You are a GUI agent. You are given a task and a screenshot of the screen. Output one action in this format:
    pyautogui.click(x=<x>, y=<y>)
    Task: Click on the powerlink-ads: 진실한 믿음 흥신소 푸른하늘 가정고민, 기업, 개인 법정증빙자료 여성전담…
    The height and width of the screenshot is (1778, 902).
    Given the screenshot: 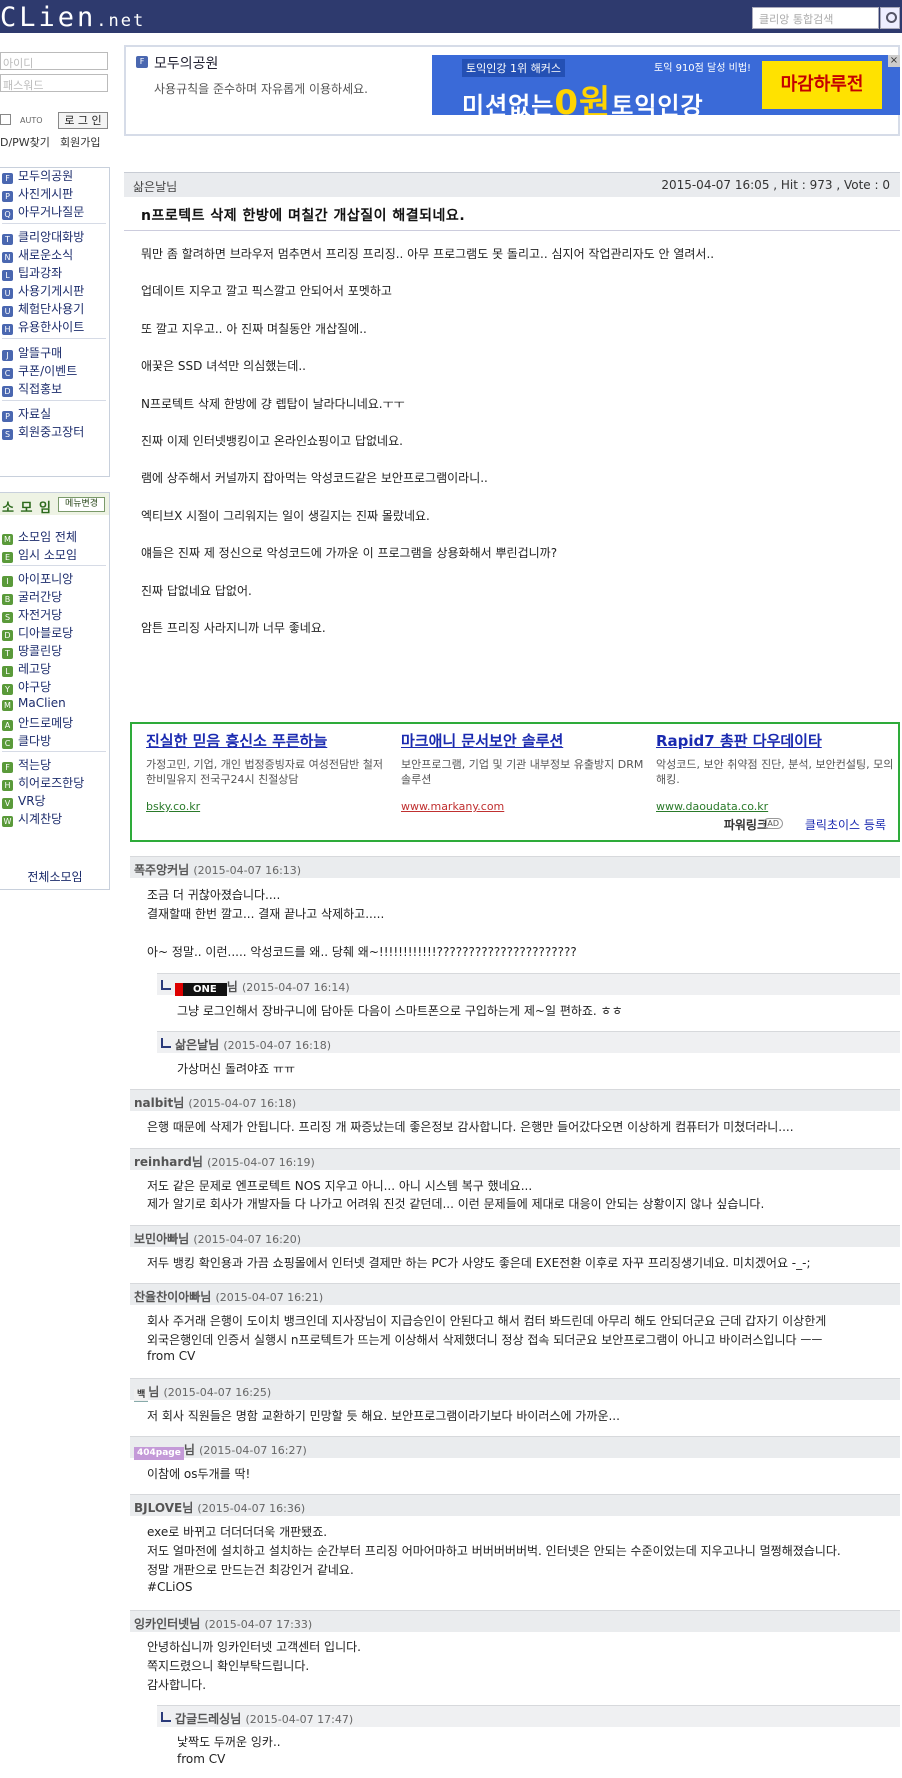 What is the action you would take?
    pyautogui.click(x=515, y=782)
    